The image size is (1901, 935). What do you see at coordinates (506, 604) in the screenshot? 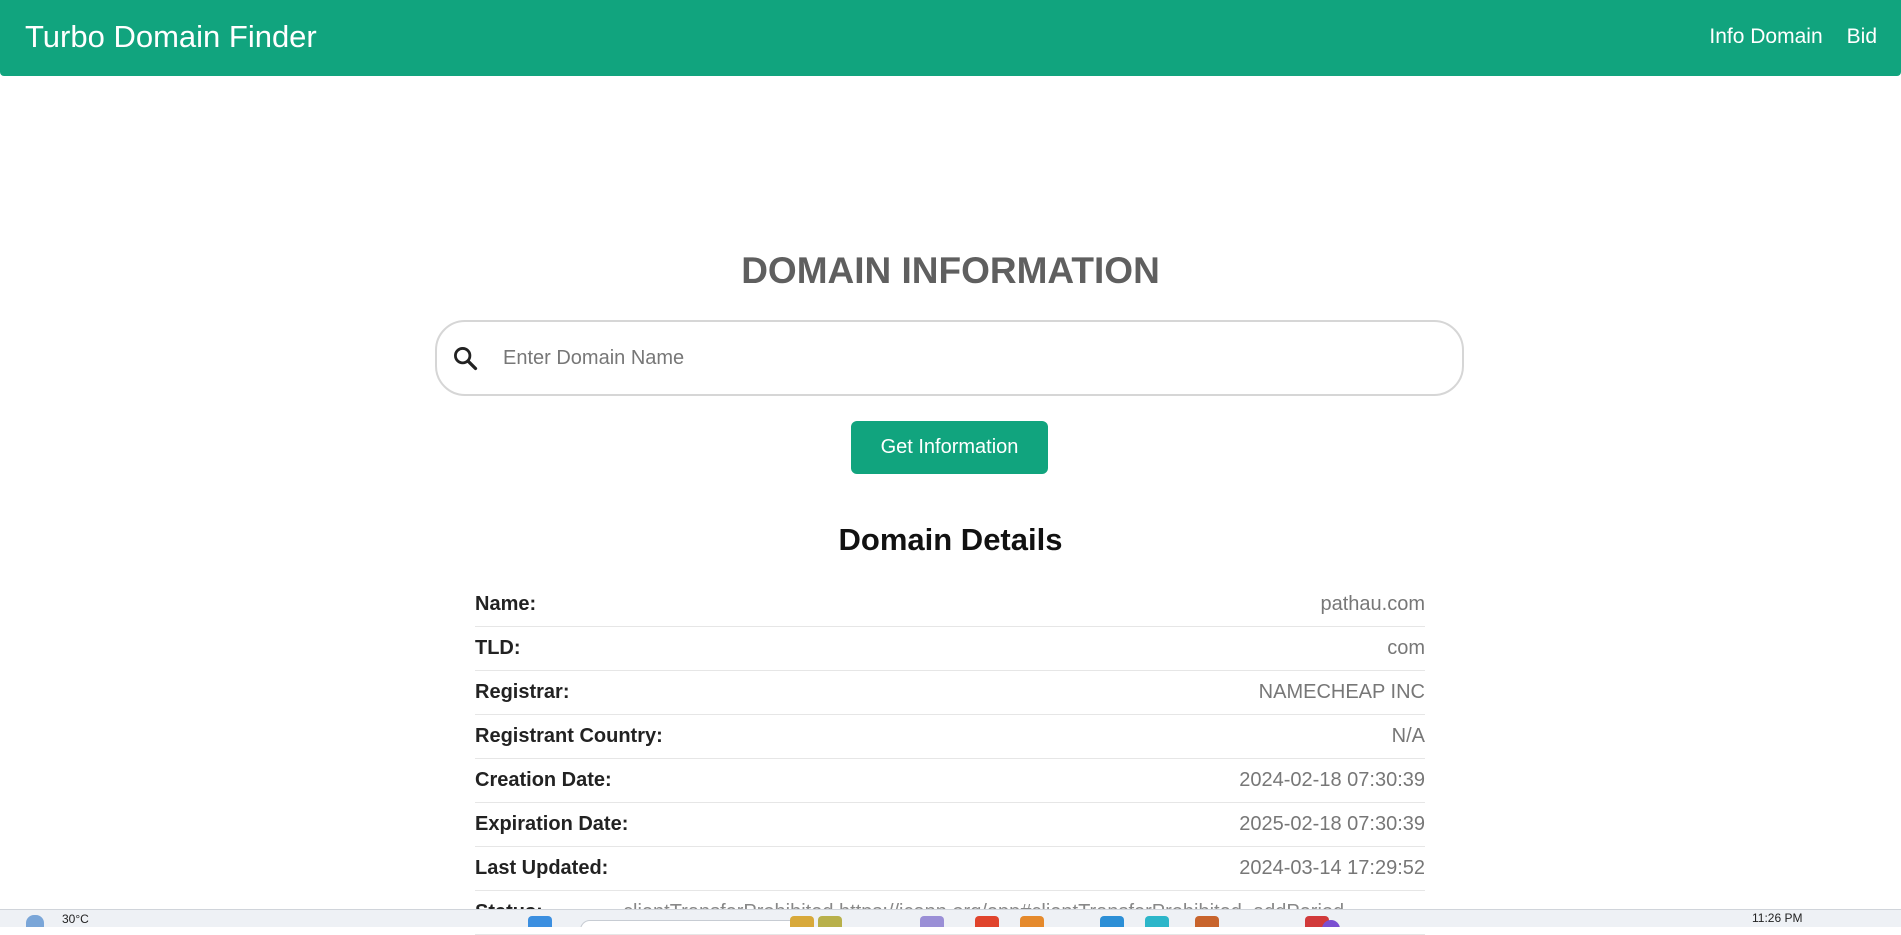
I see `detail-key: Name:` at bounding box center [506, 604].